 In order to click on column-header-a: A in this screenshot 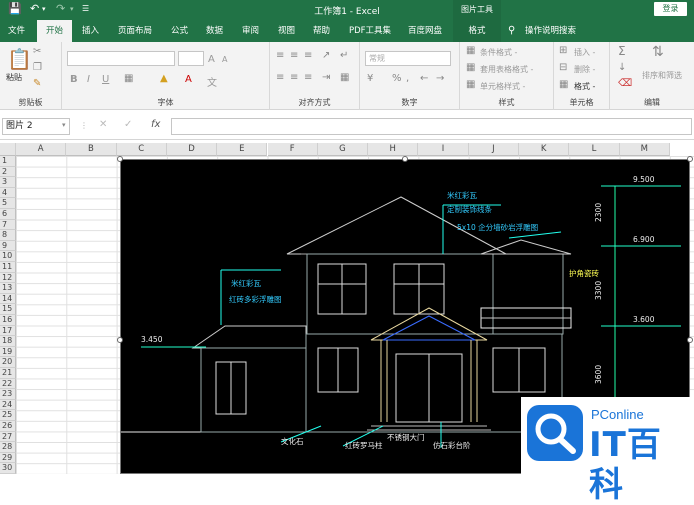, I will do `click(41, 149)`.